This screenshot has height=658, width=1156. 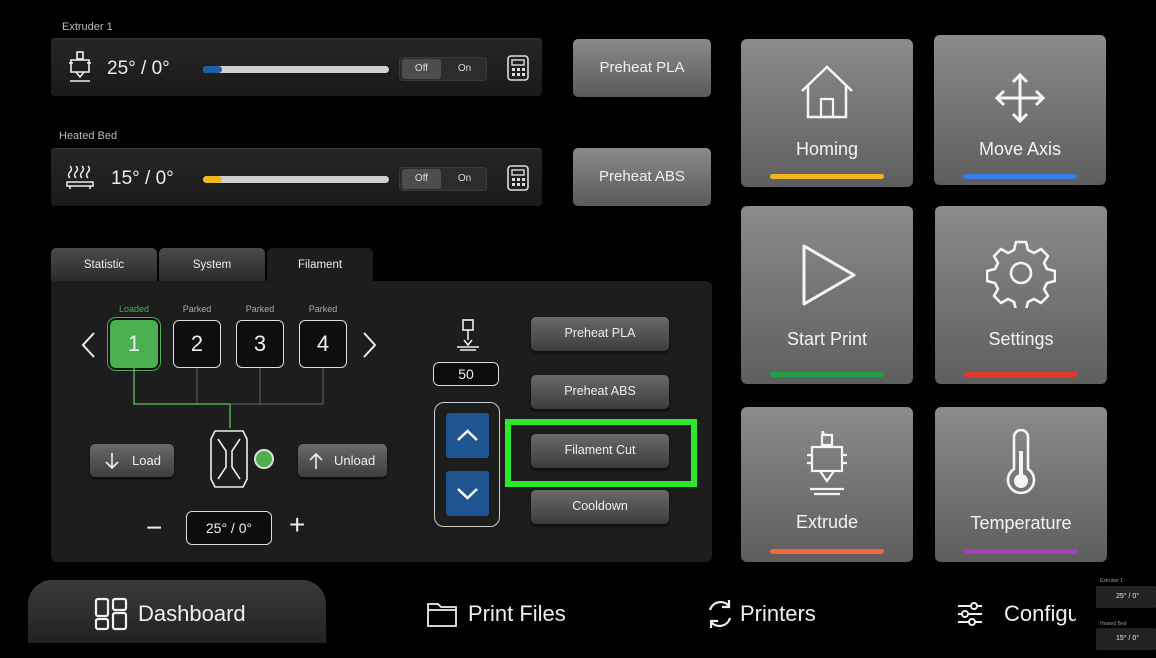 I want to click on settings-tile: Settings, so click(x=1021, y=295).